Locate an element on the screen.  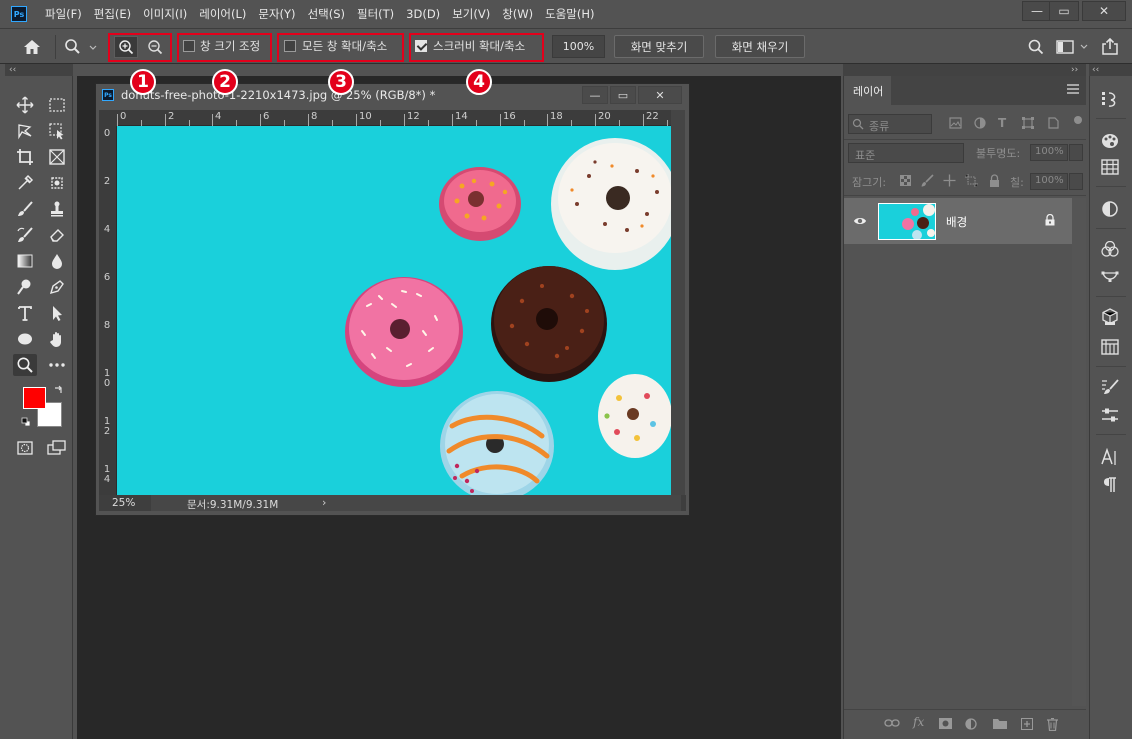
blur-tool-icon is located at coordinates (57, 261).